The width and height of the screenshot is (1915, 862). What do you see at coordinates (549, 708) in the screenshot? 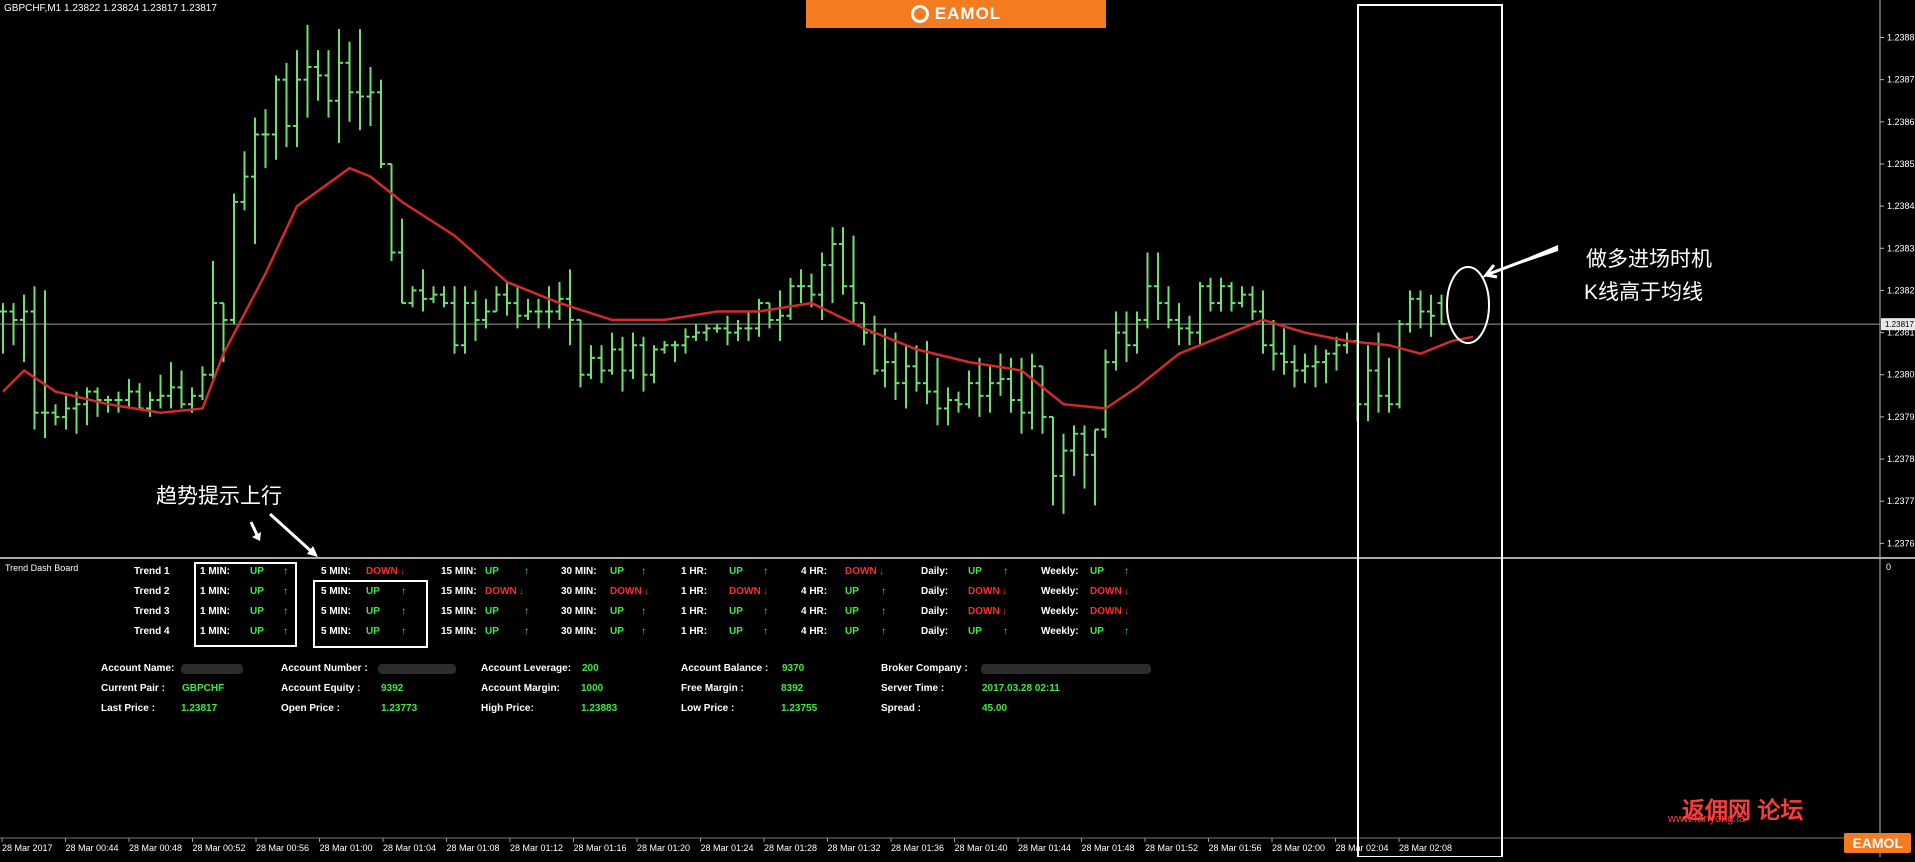
I see `high-price: High Price: 1.23883` at bounding box center [549, 708].